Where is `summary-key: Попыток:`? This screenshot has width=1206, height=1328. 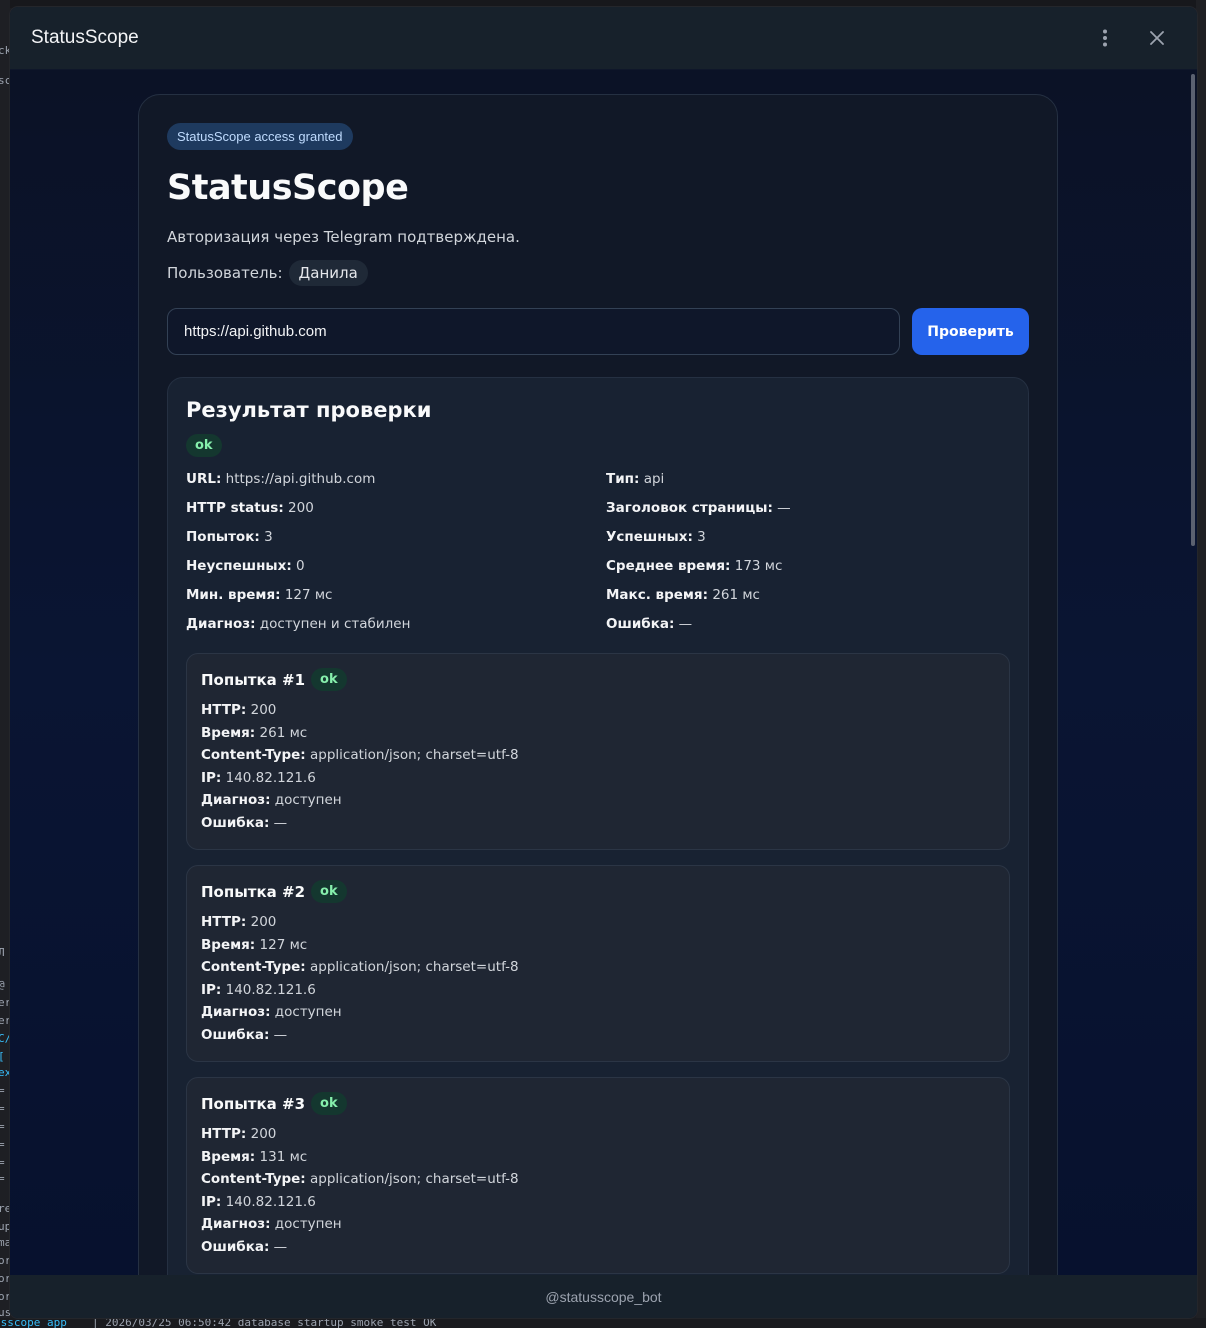
summary-key: Попыток: is located at coordinates (223, 537).